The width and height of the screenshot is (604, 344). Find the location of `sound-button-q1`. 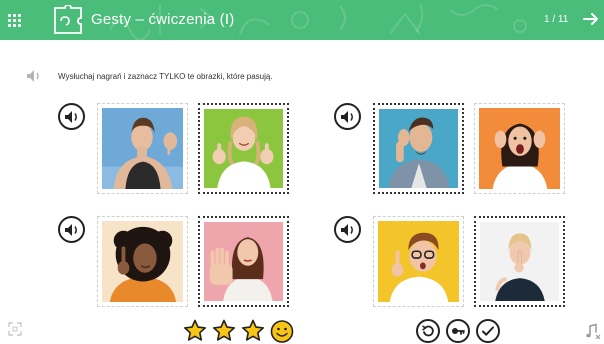

sound-button-q1 is located at coordinates (71, 116).